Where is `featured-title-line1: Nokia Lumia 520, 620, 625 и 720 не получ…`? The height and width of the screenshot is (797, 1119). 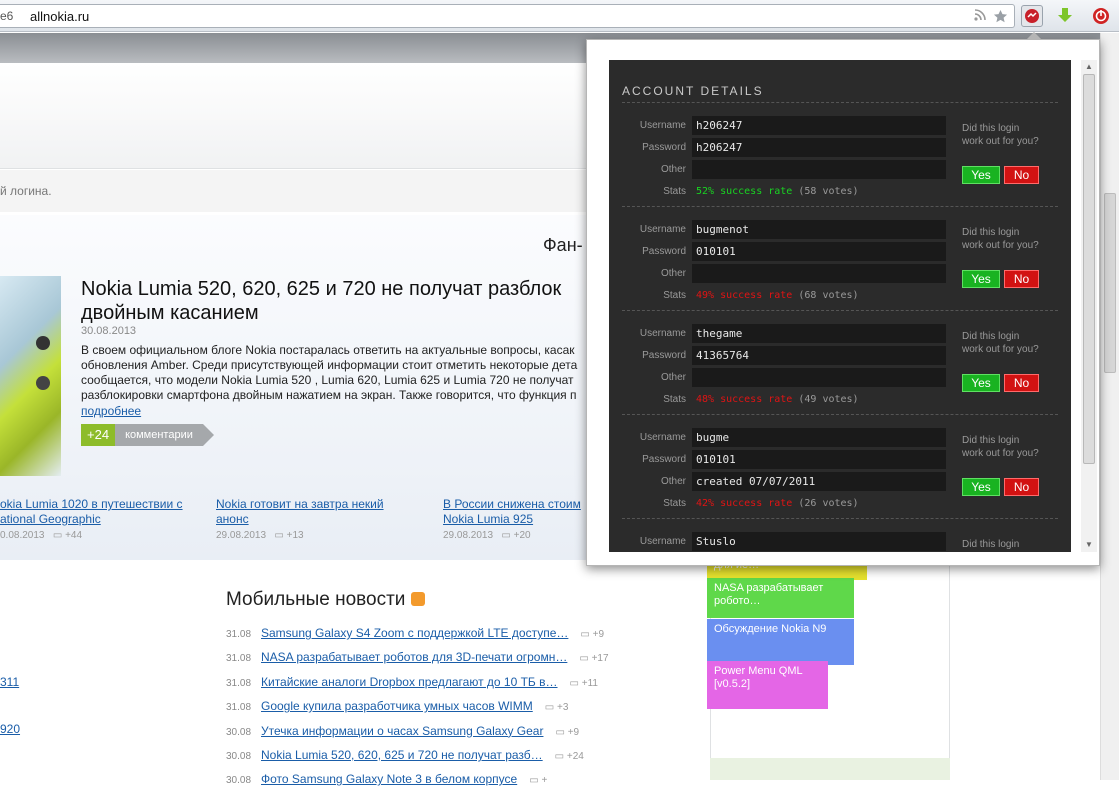 featured-title-line1: Nokia Lumia 520, 620, 625 и 720 не получ… is located at coordinates (336, 289).